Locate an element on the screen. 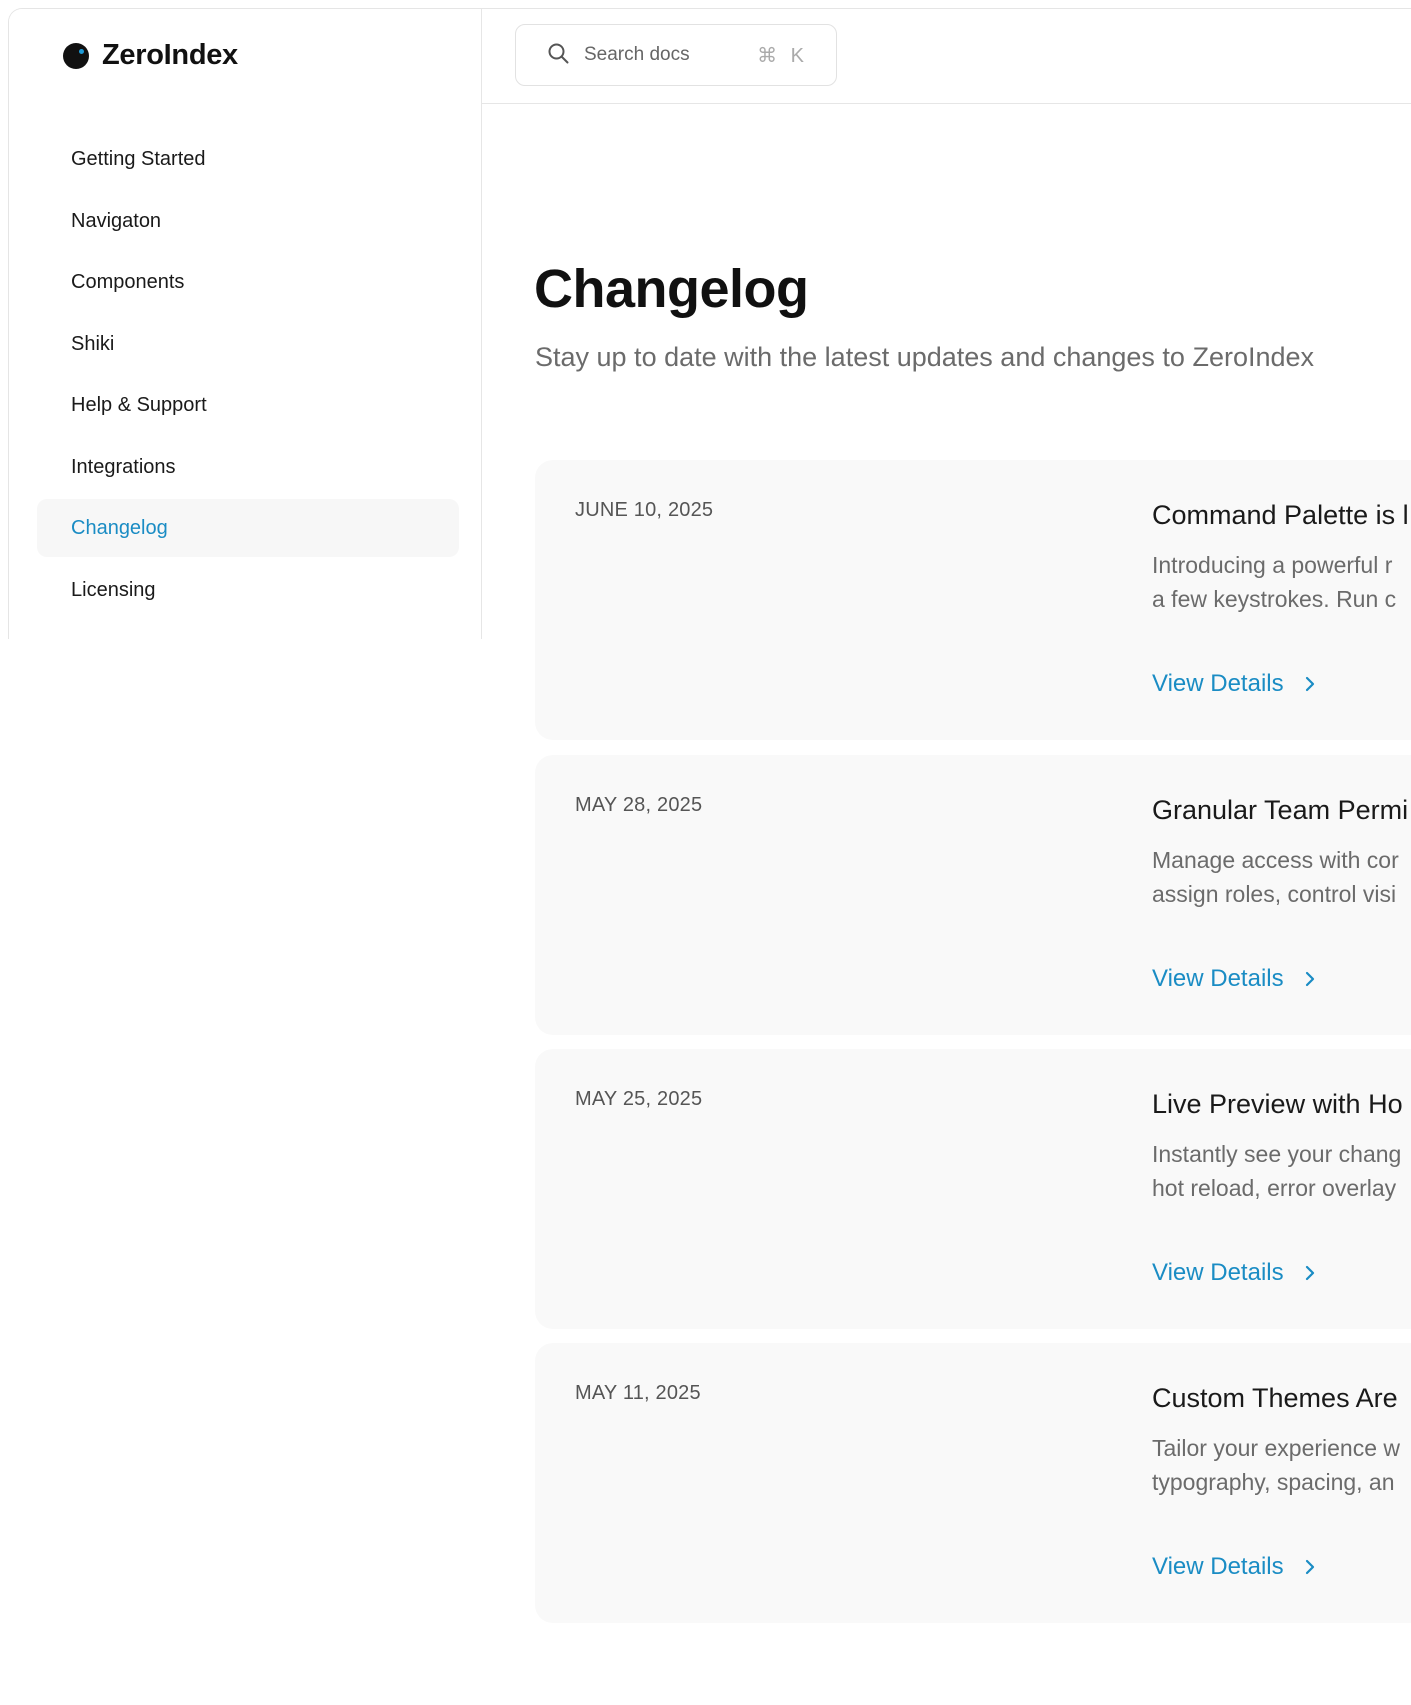 The height and width of the screenshot is (1705, 1411). entry-title: Live Preview with Ho is located at coordinates (1277, 1104).